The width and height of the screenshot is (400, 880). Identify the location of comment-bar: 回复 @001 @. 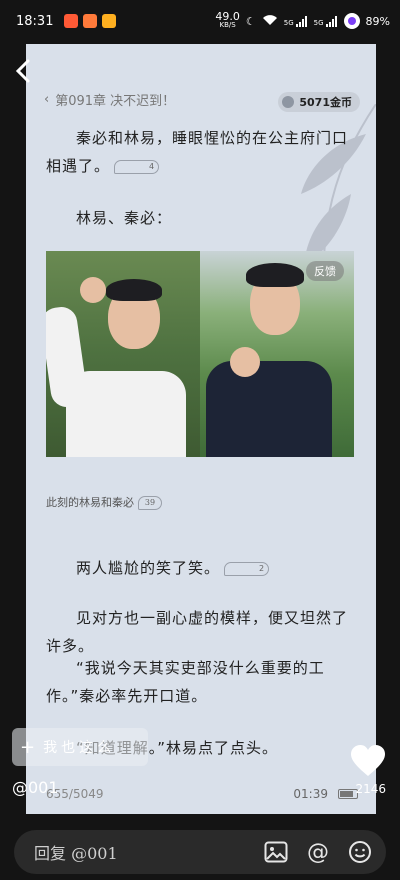
(200, 852).